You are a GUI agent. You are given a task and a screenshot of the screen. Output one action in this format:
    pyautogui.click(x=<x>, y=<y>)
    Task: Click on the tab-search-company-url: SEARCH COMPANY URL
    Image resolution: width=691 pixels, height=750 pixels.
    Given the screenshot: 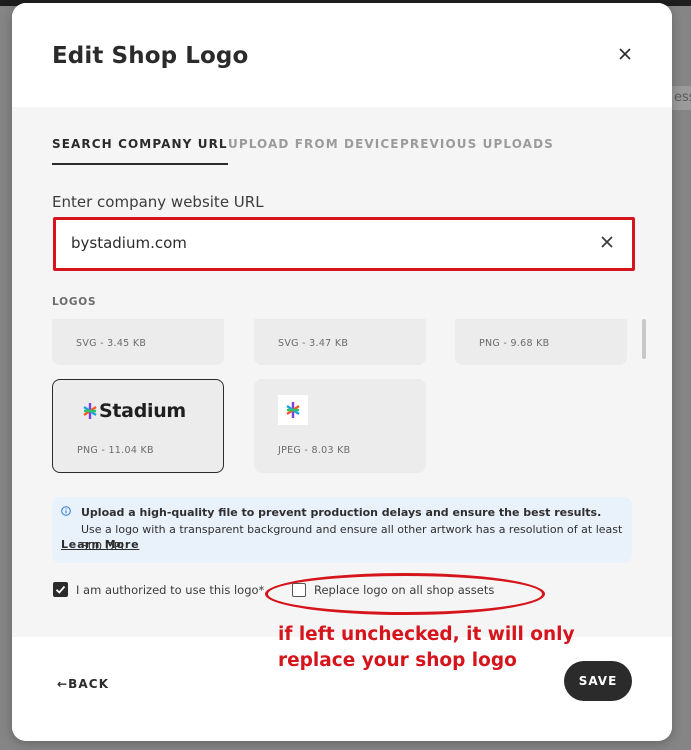 What is the action you would take?
    pyautogui.click(x=140, y=151)
    